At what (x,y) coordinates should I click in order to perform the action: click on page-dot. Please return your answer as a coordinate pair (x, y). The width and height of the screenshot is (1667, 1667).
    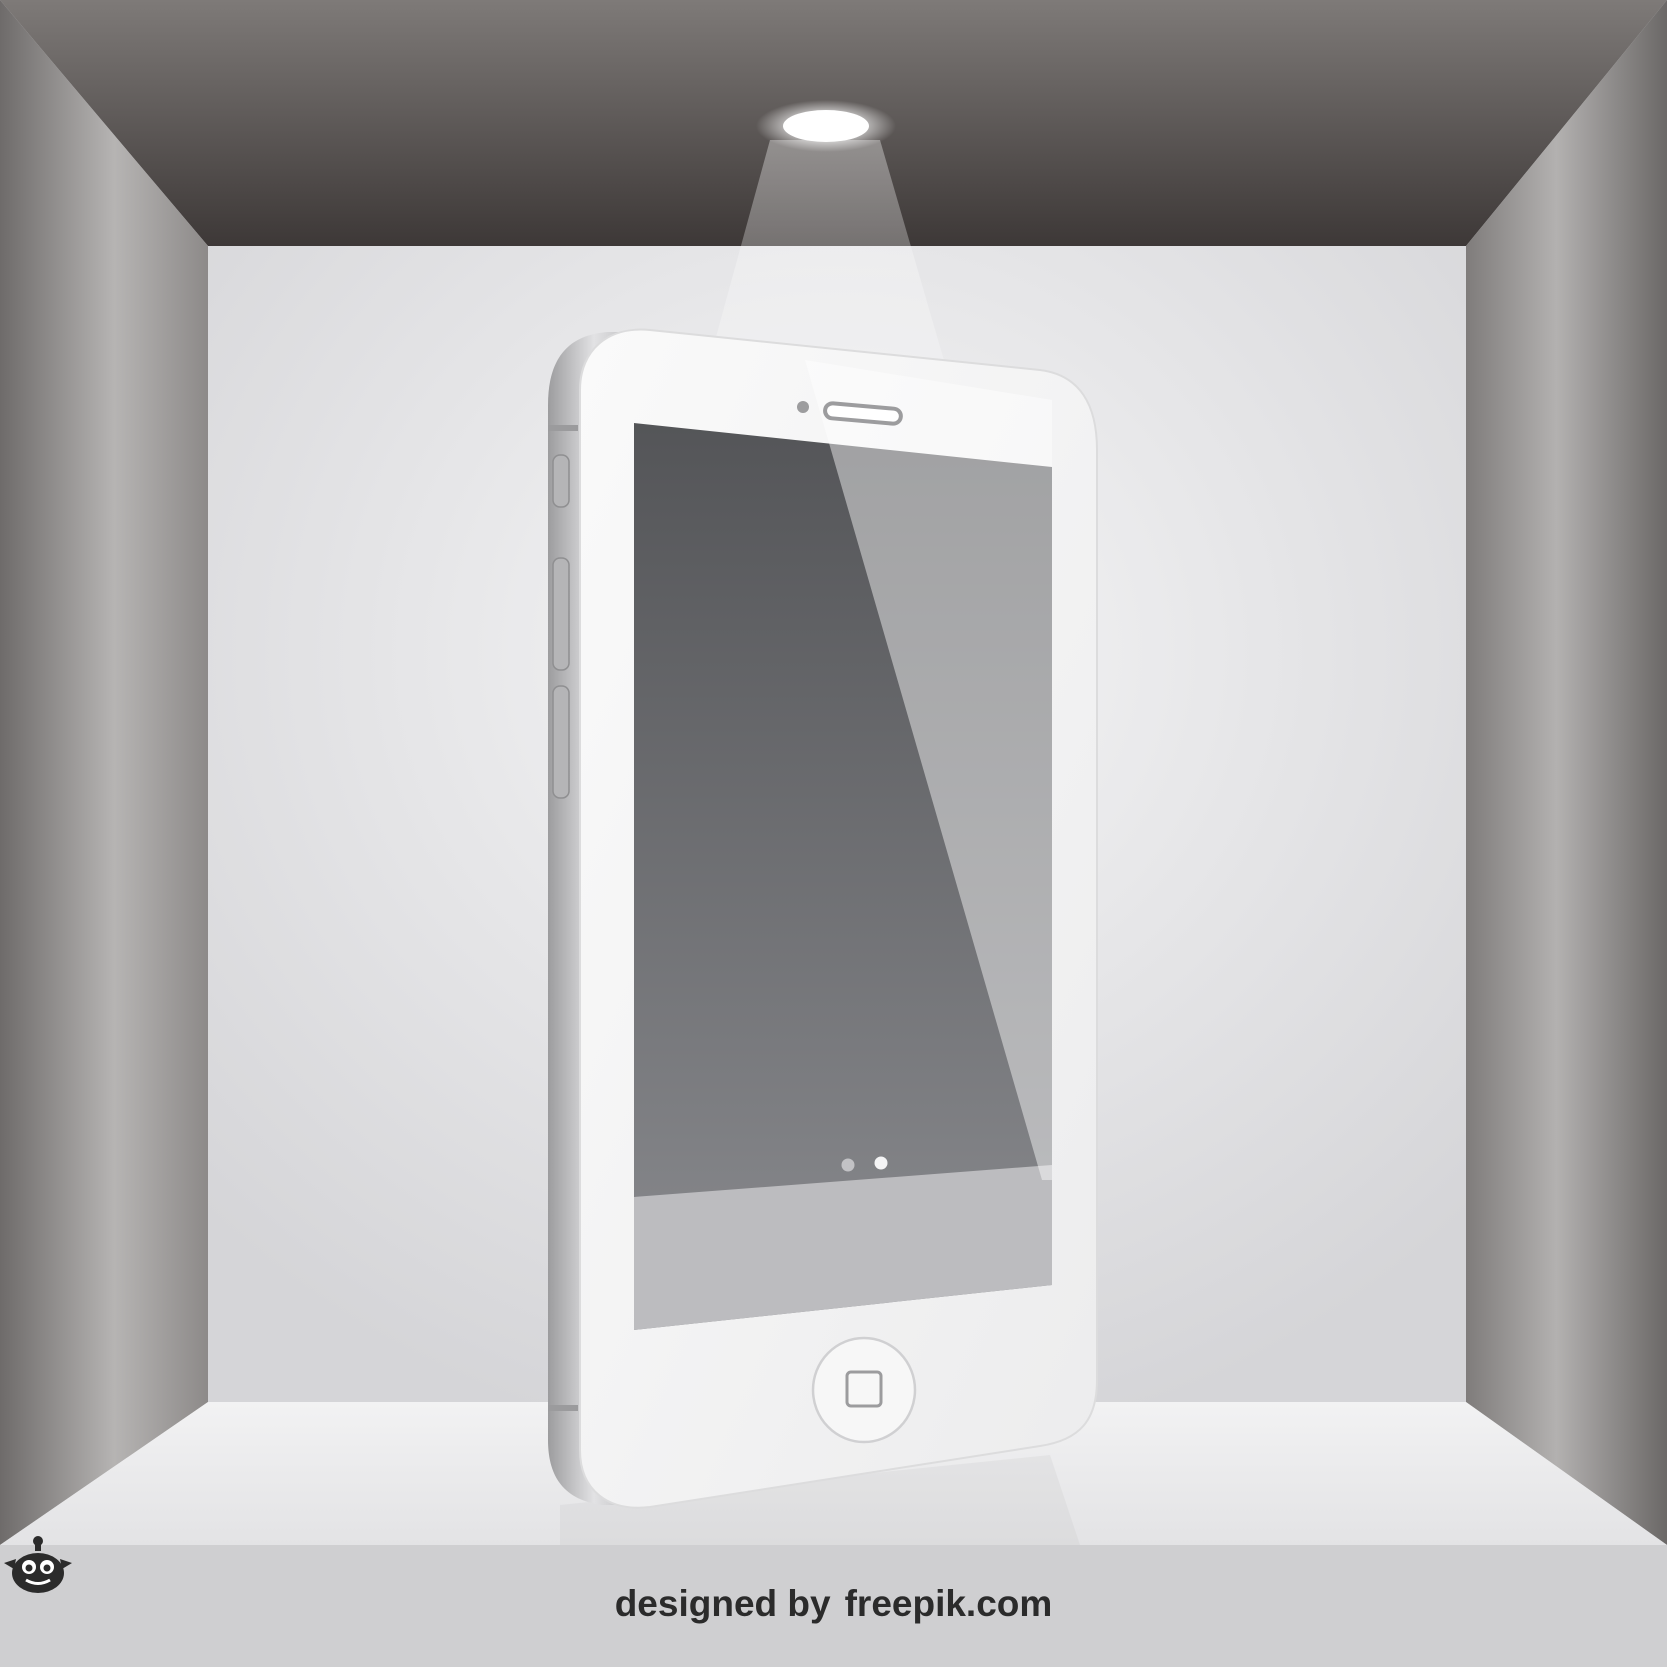
    Looking at the image, I should click on (848, 1165).